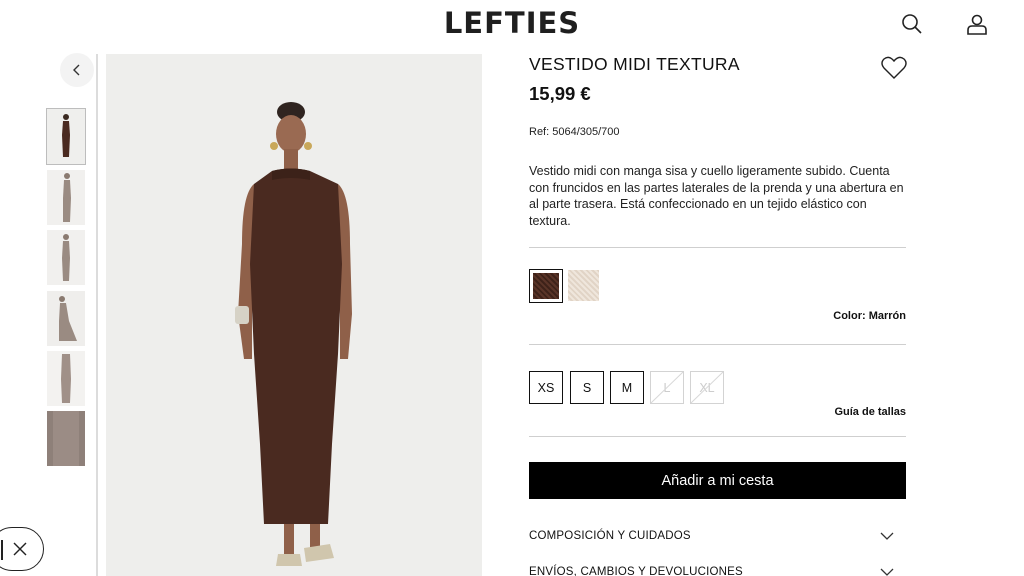 Image resolution: width=1024 pixels, height=576 pixels. Describe the element at coordinates (97, 315) in the screenshot. I see `thumbnail-scrollbar` at that location.